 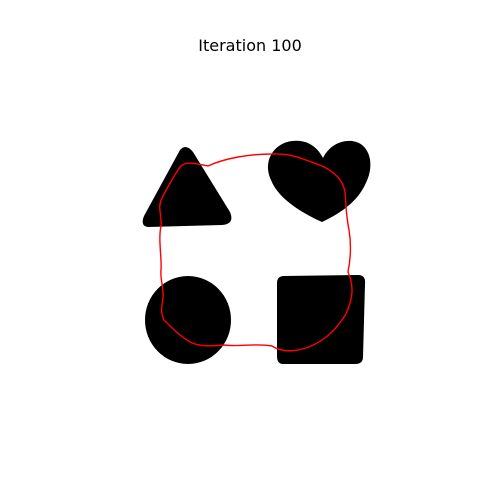 What do you see at coordinates (187, 186) in the screenshot?
I see `triangle-shape` at bounding box center [187, 186].